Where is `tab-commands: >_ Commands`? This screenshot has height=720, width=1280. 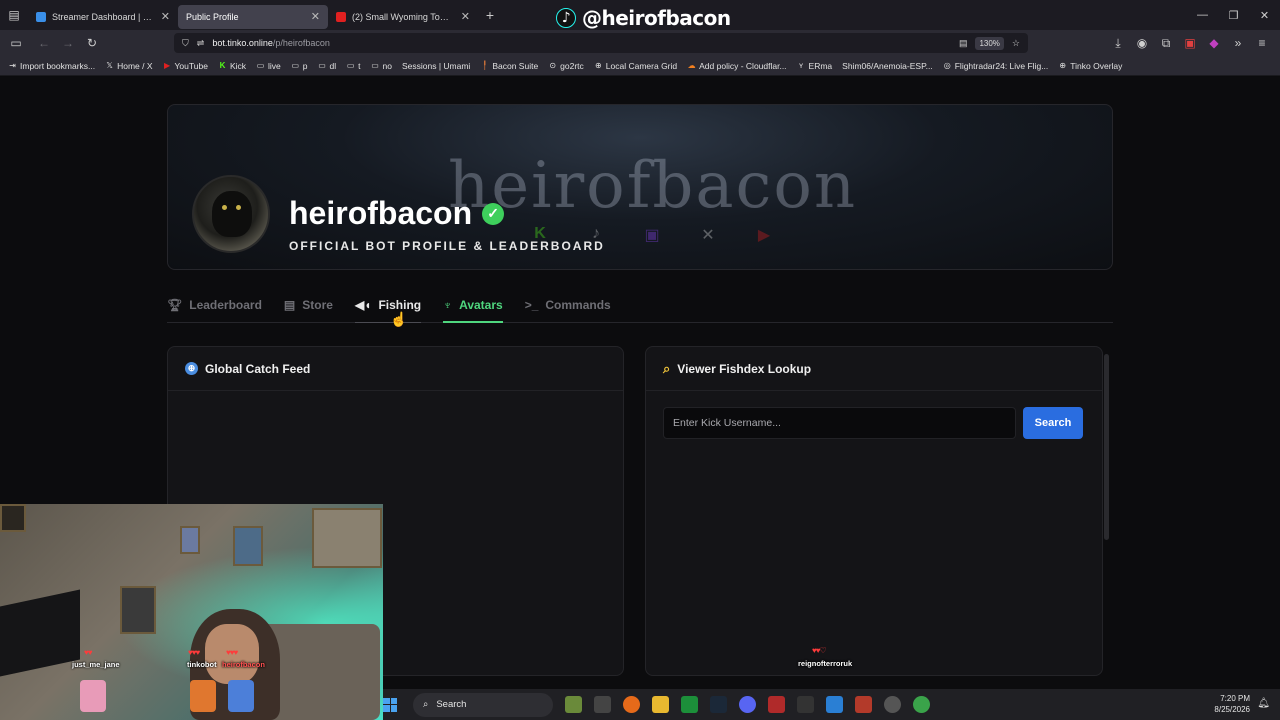
tab-commands: >_ Commands is located at coordinates (568, 305).